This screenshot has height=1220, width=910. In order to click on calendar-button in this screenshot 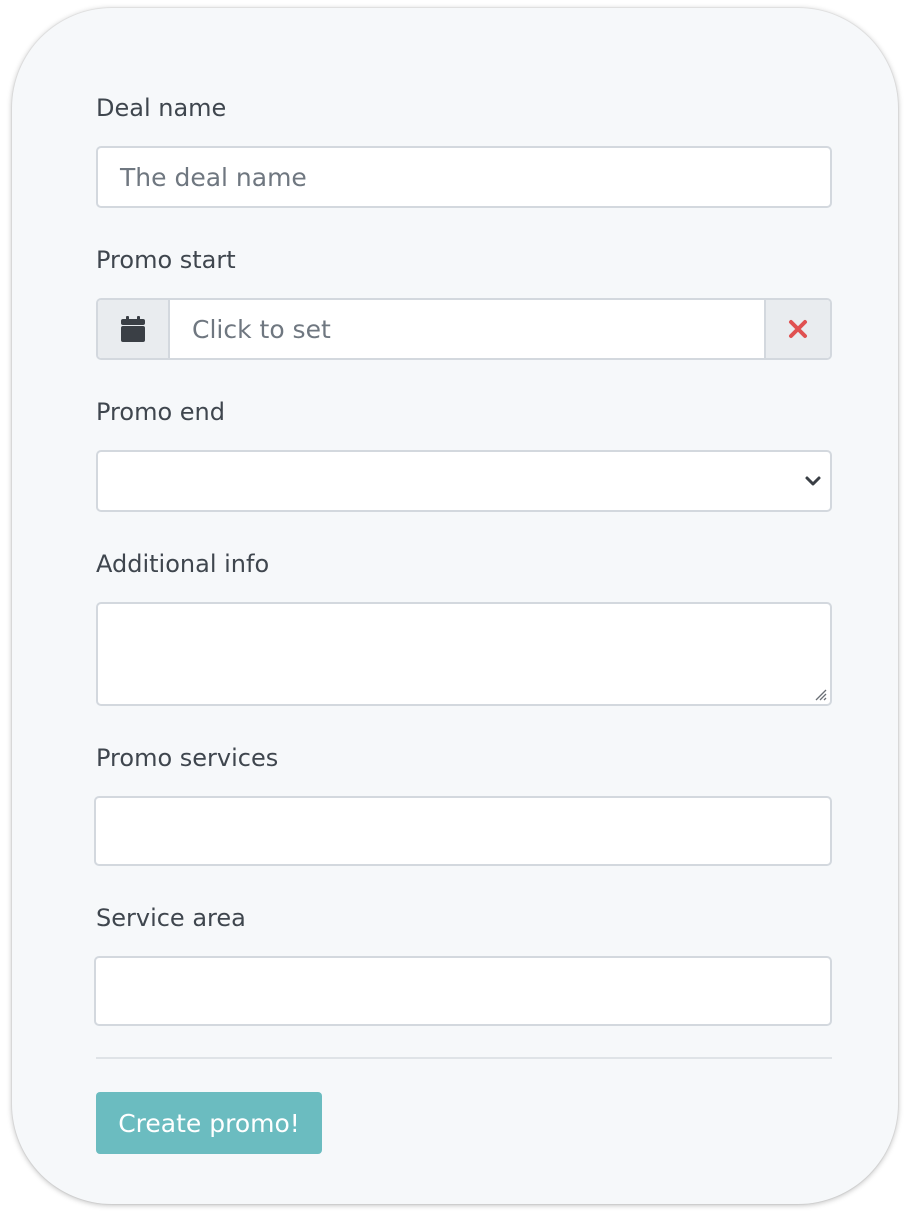, I will do `click(134, 329)`.